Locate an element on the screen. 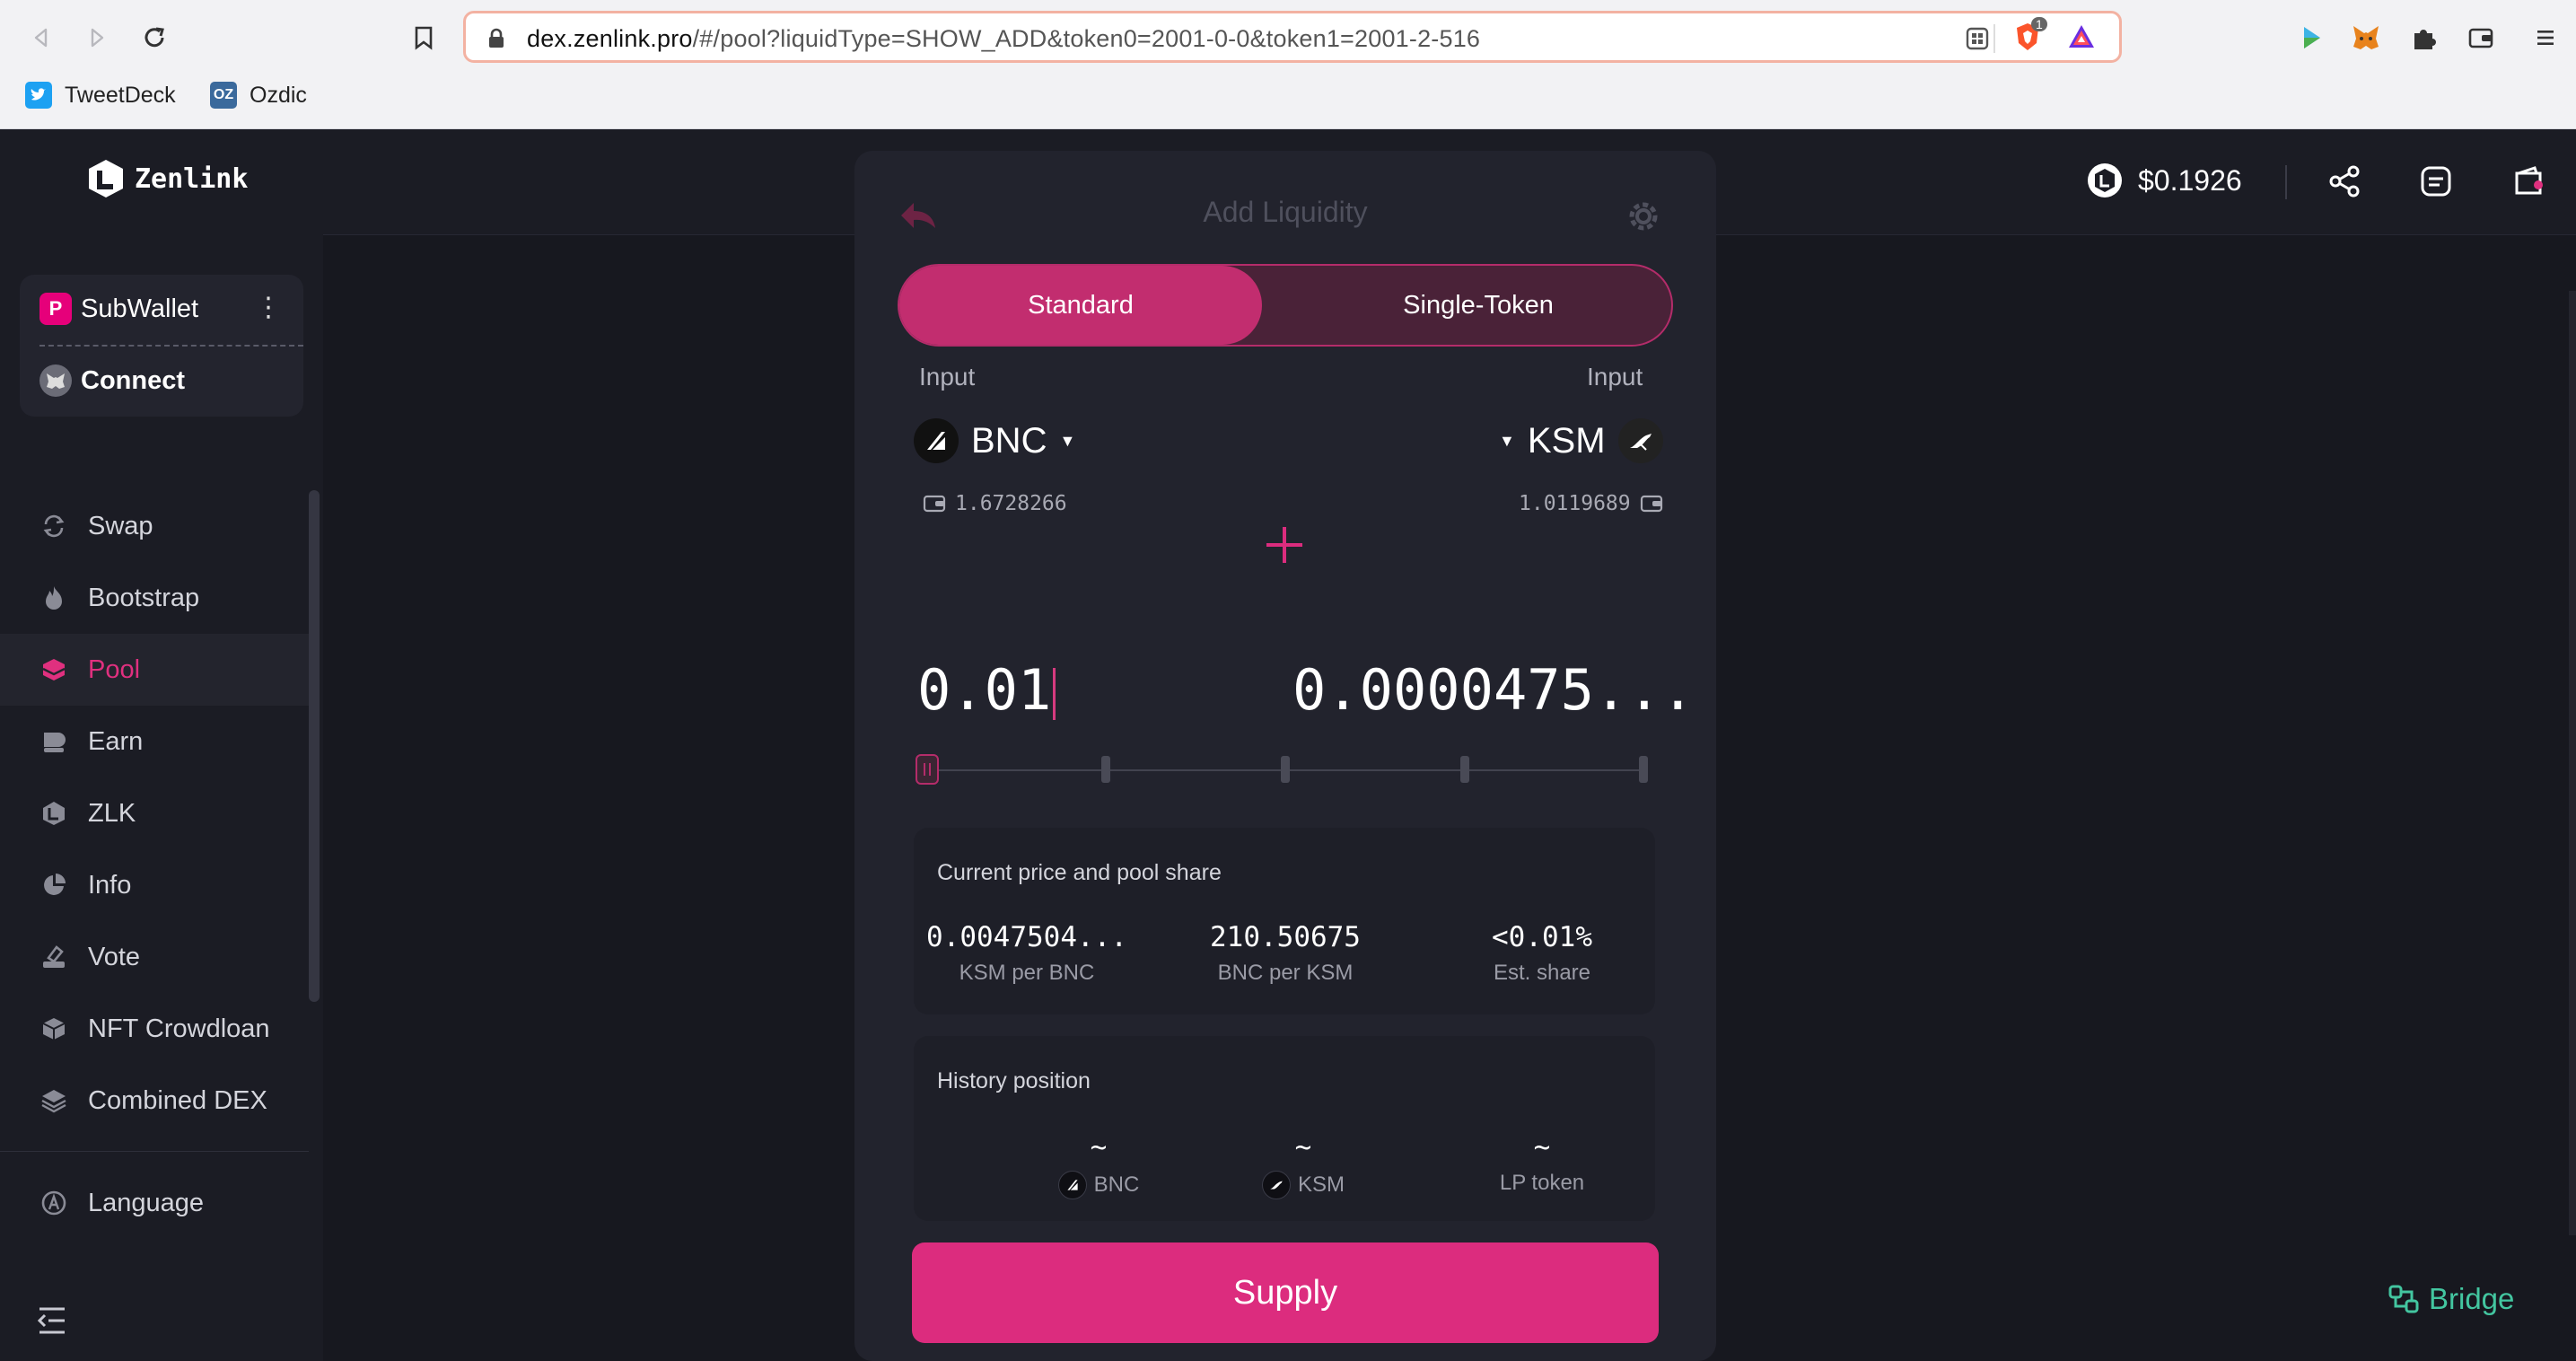 This screenshot has height=1361, width=2576. sidebar-scrollbar is located at coordinates (314, 746).